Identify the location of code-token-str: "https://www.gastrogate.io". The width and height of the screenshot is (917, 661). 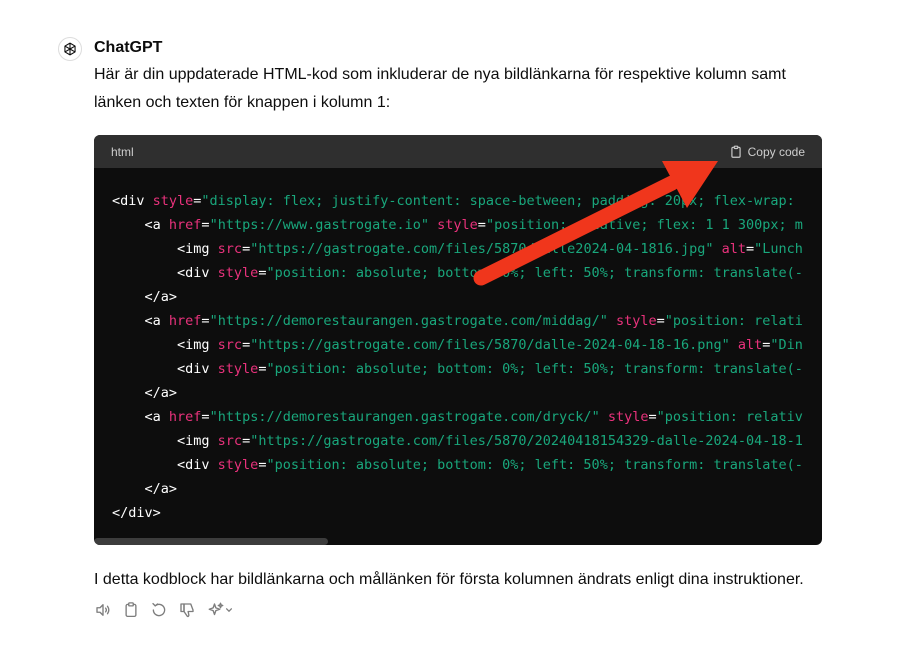
(319, 225).